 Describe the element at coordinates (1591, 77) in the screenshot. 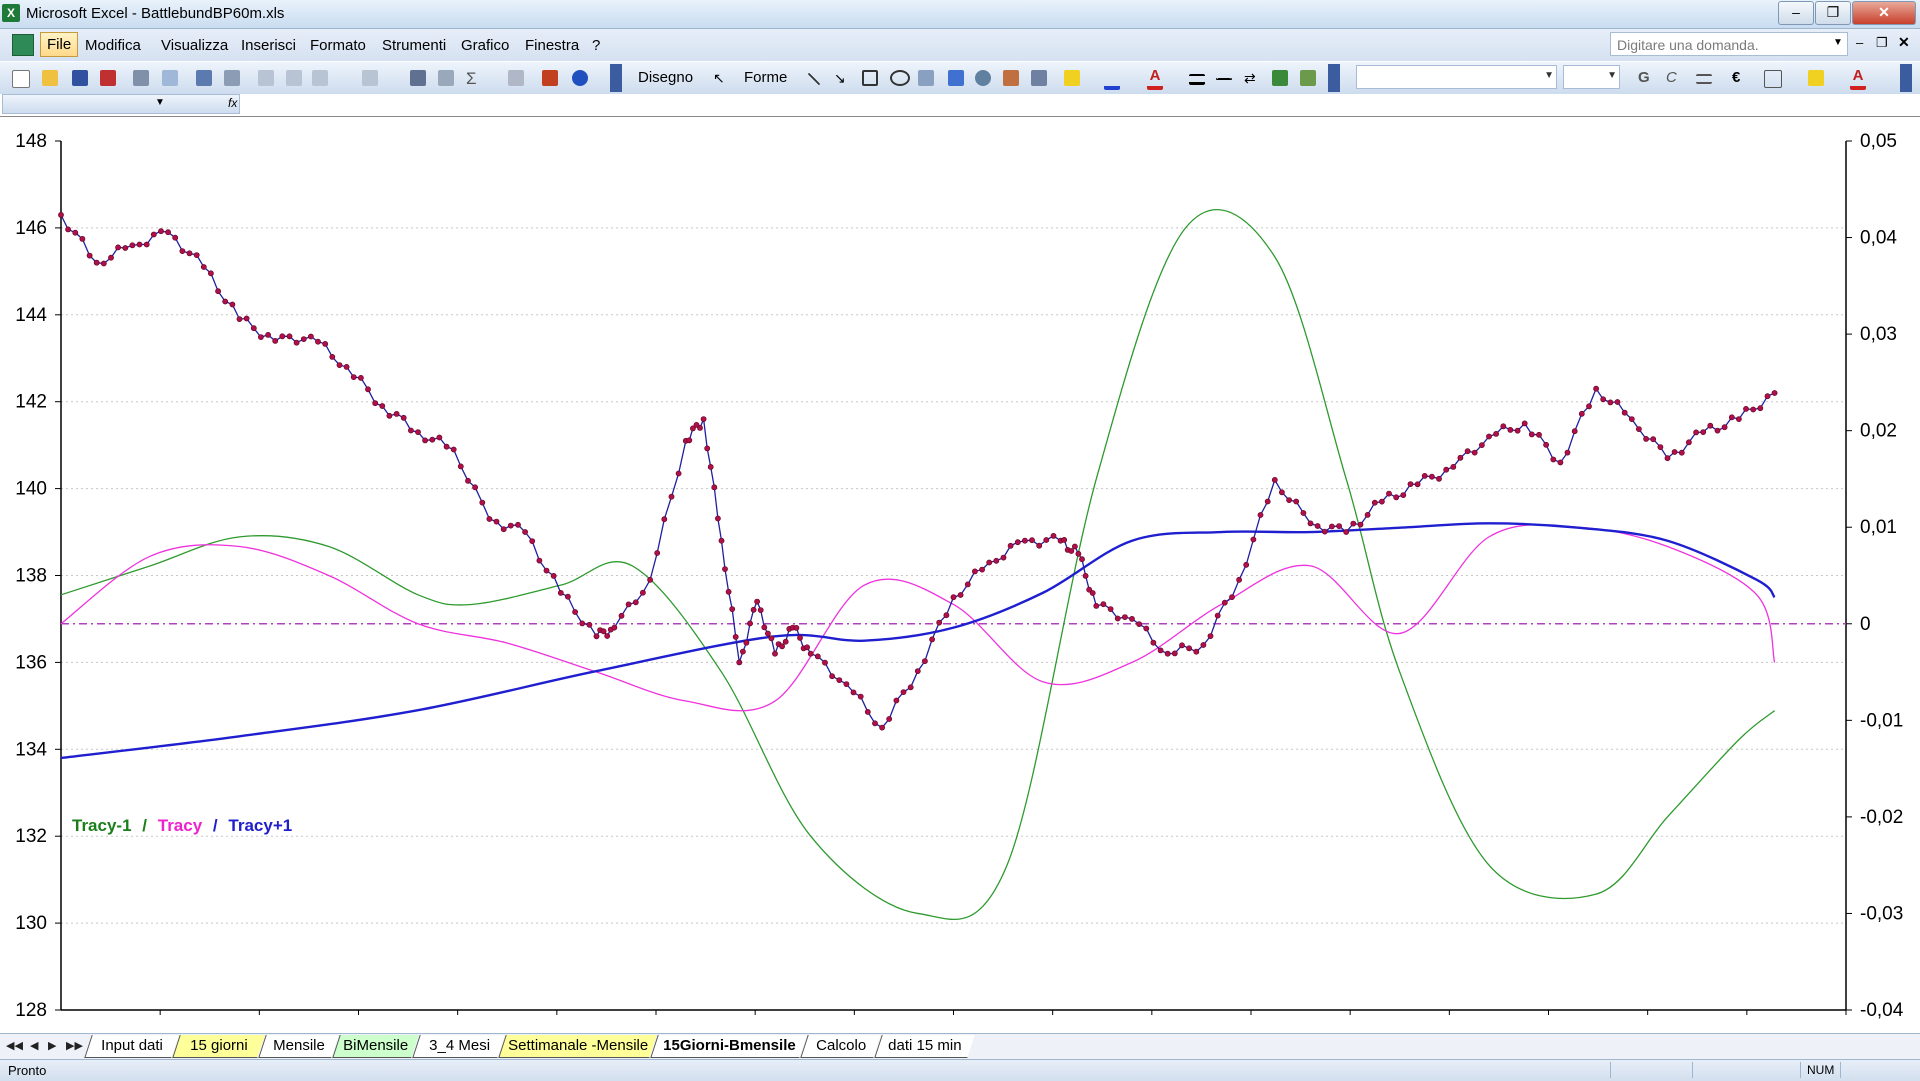

I see `font-size-combo: ▼` at that location.